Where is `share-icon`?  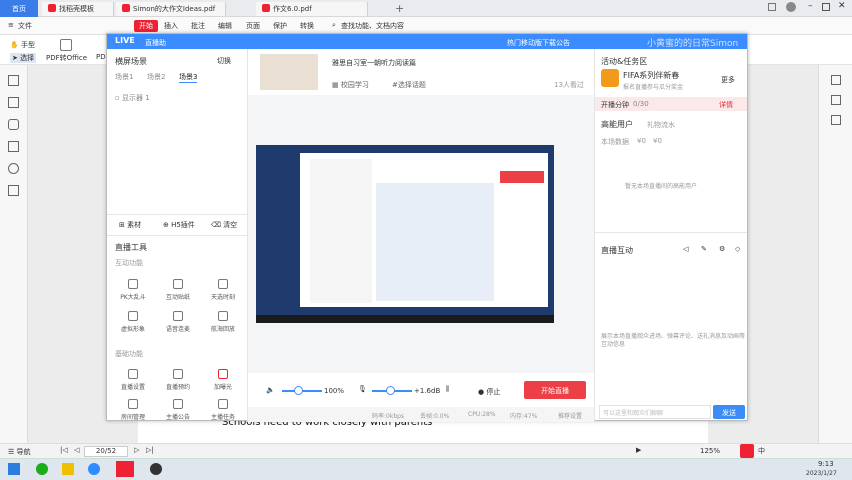 share-icon is located at coordinates (836, 120).